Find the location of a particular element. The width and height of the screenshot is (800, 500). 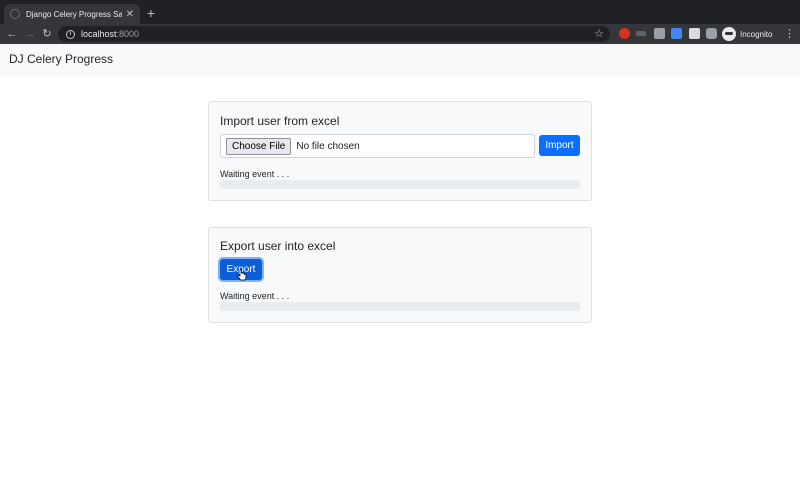

new-tab-icon: + is located at coordinates (151, 13).